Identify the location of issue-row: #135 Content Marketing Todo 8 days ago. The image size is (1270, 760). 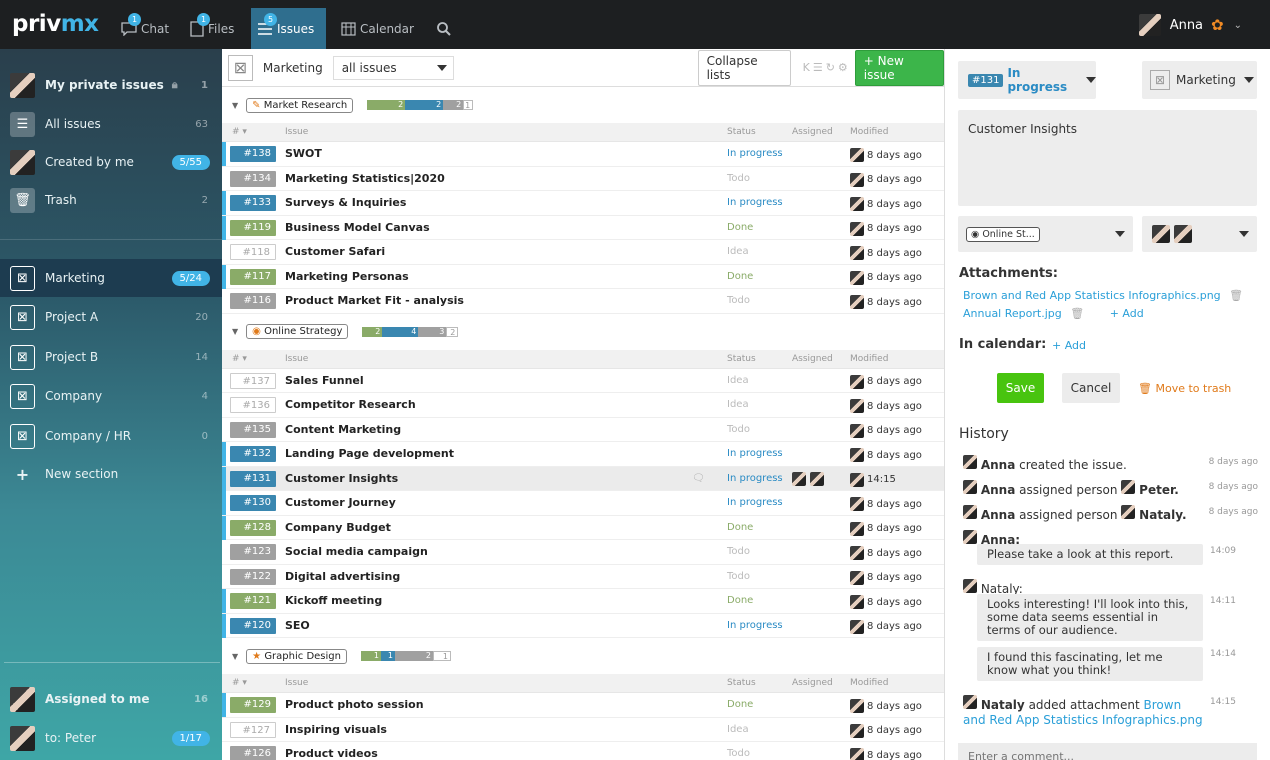
(583, 430).